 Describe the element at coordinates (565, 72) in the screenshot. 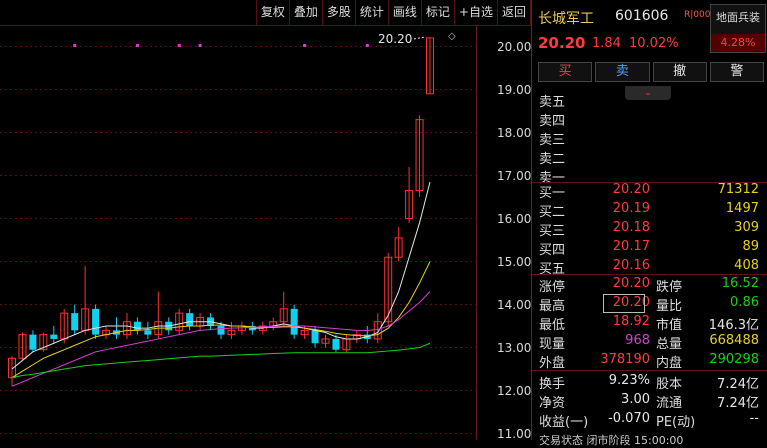

I see `buy-button: 买` at that location.